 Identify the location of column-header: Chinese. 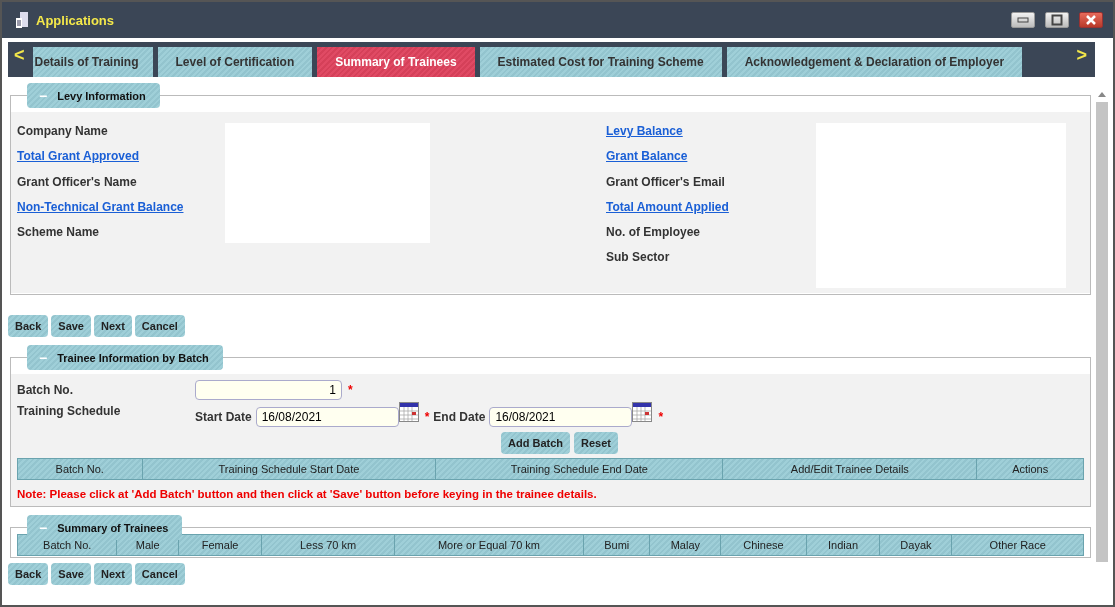
(764, 545).